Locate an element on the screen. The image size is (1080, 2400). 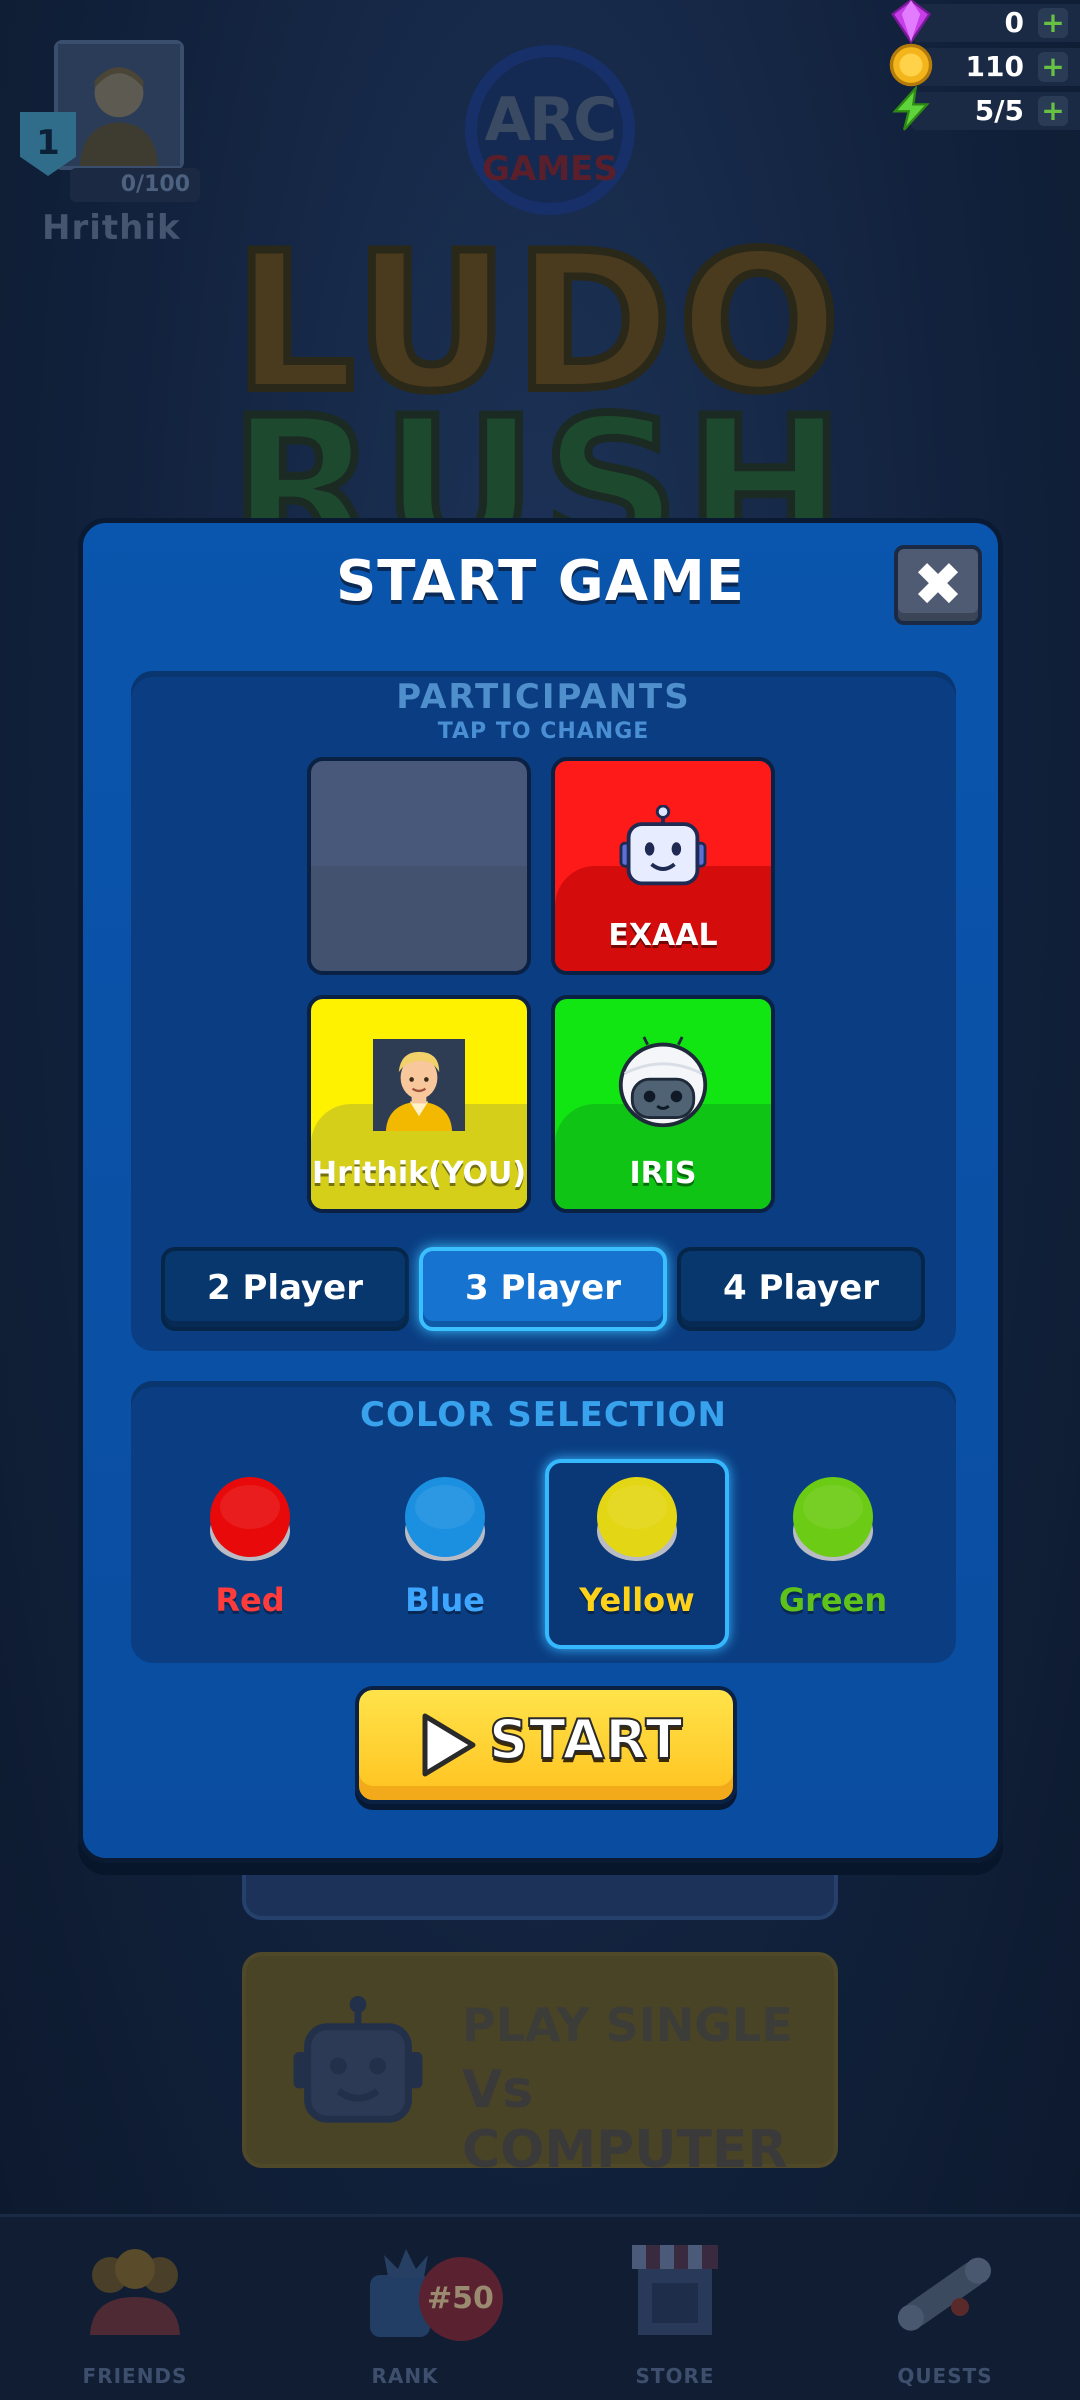
participants-title: PARTICIPANTS is located at coordinates (543, 697).